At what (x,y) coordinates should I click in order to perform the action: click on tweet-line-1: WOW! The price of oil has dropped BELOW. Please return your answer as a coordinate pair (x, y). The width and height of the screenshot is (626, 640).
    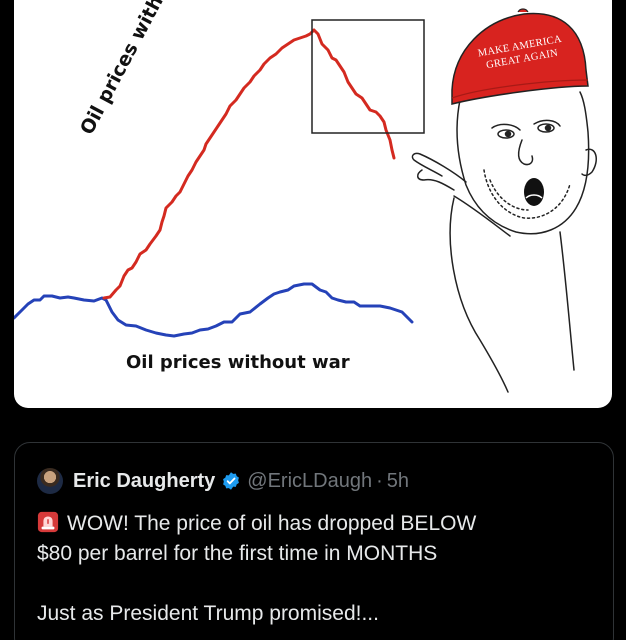
    Looking at the image, I should click on (317, 524).